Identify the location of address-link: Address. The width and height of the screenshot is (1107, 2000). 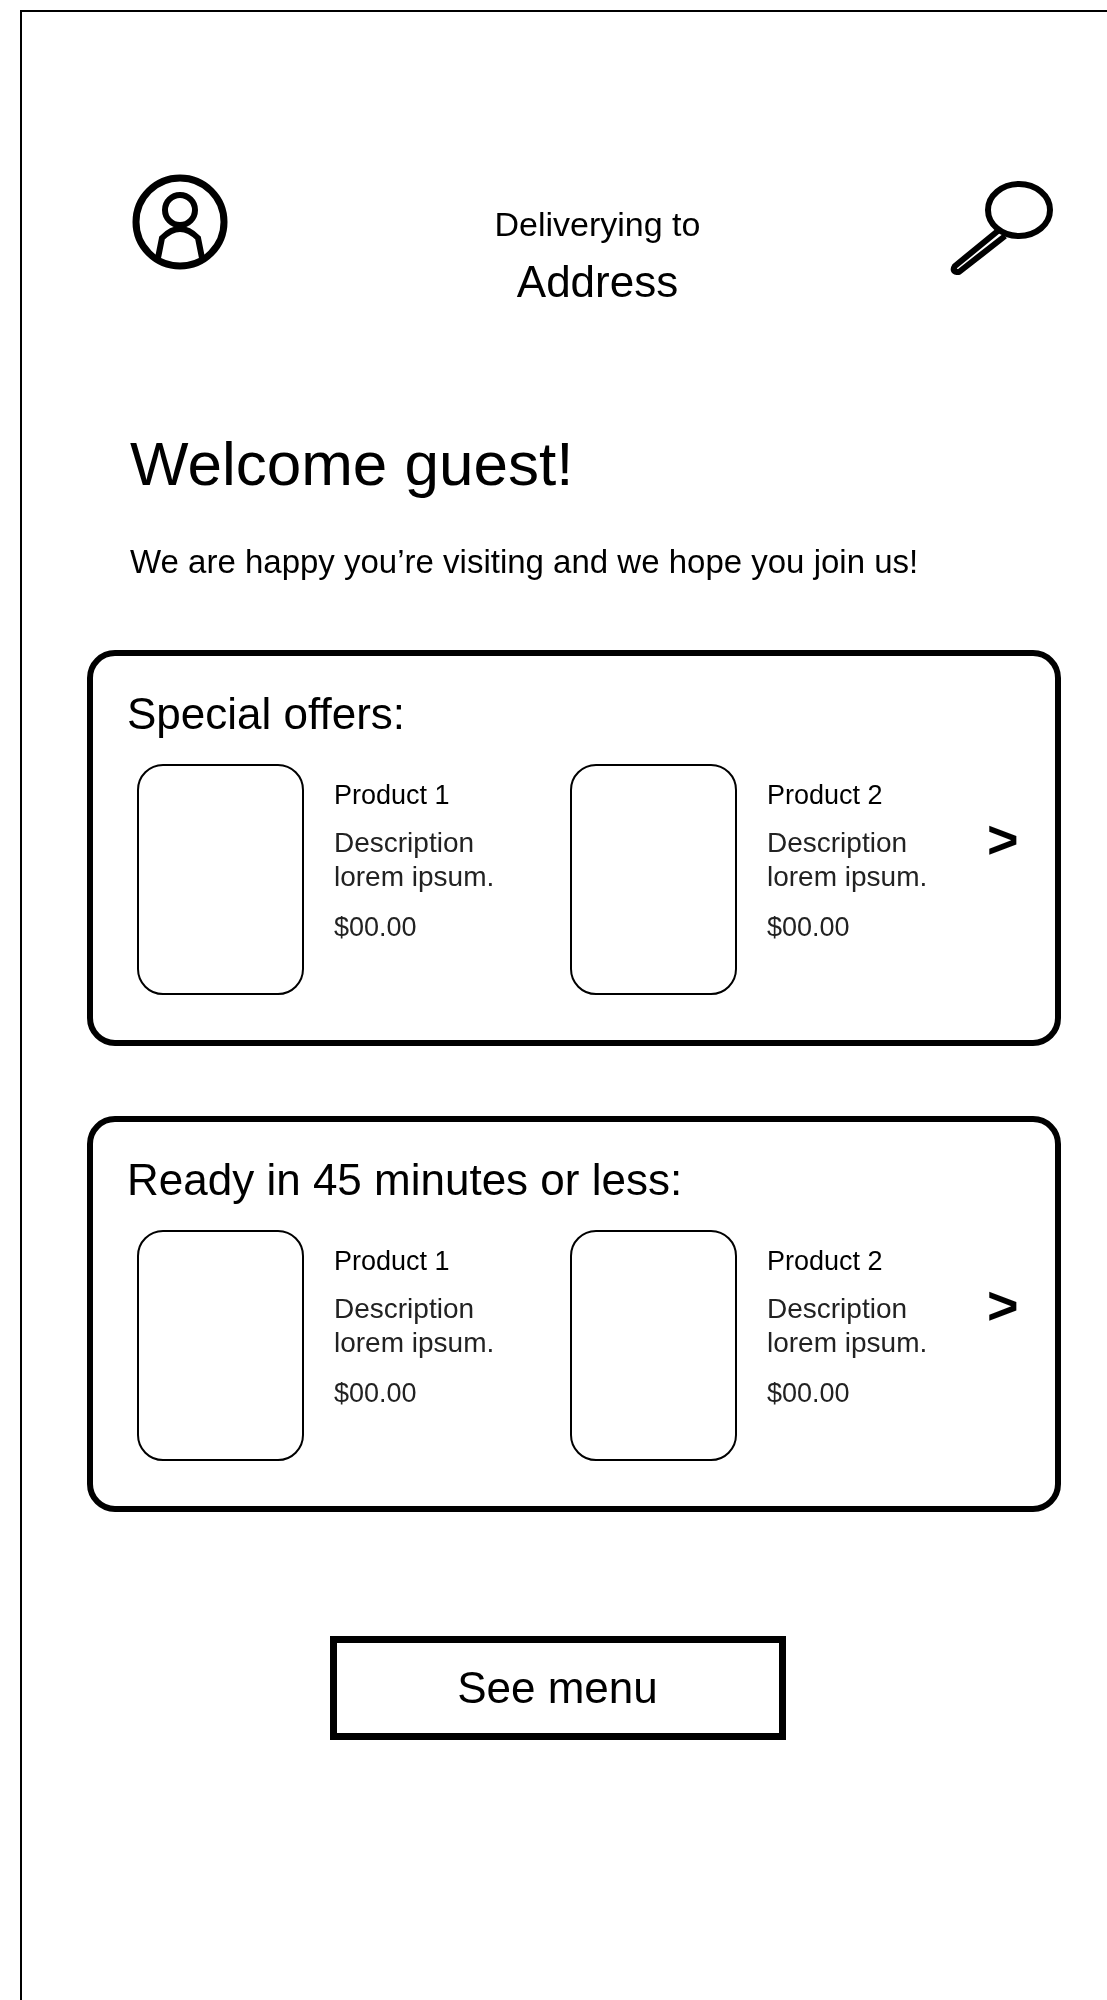
(597, 282).